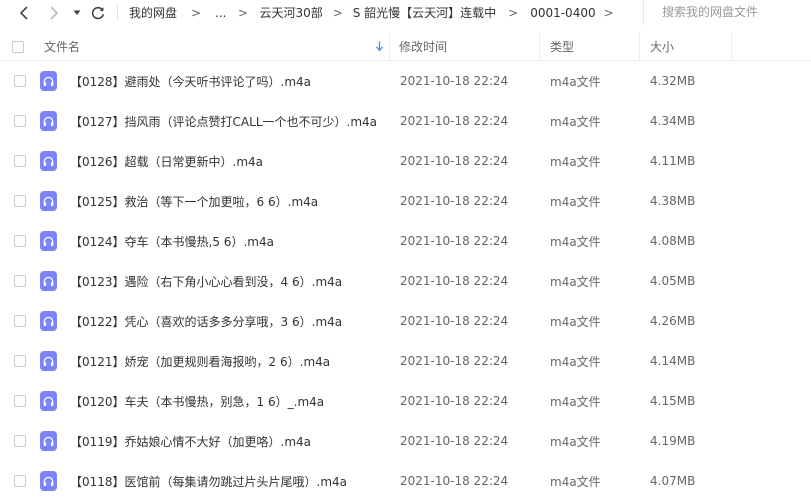 The width and height of the screenshot is (811, 504). Describe the element at coordinates (230, 281) in the screenshot. I see `file-name: 【0123】遇险（右下角小心心看到没，4 6）.m4a` at that location.